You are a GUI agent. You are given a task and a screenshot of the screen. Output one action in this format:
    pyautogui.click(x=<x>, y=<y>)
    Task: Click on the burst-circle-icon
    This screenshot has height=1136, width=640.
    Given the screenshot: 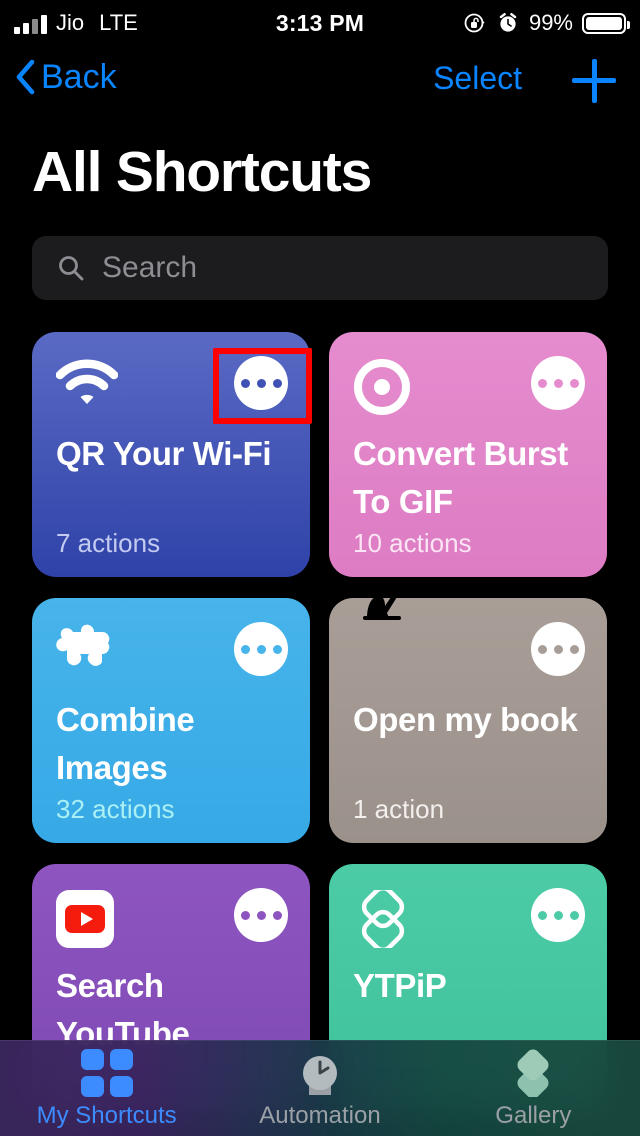 What is the action you would take?
    pyautogui.click(x=382, y=387)
    